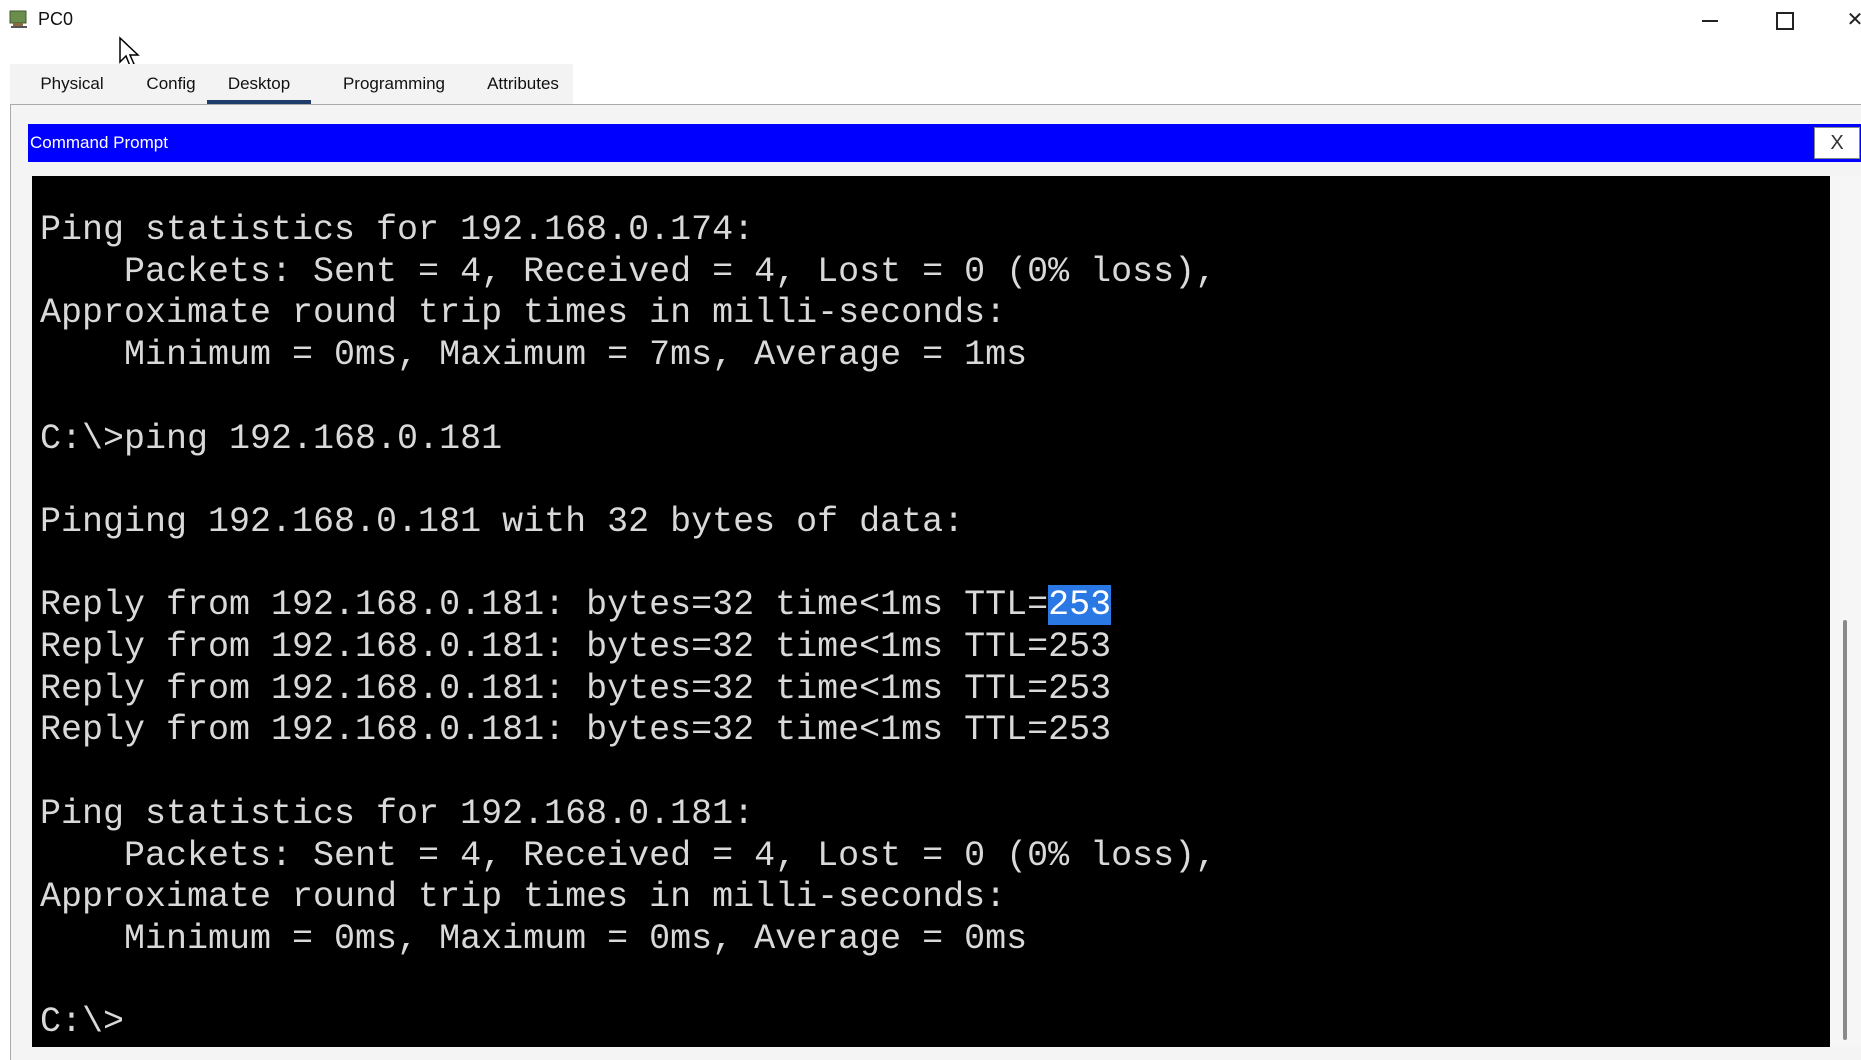 The image size is (1861, 1060). What do you see at coordinates (397, 230) in the screenshot?
I see `terminal-line: Ping statistics for 192.168.0.174:` at bounding box center [397, 230].